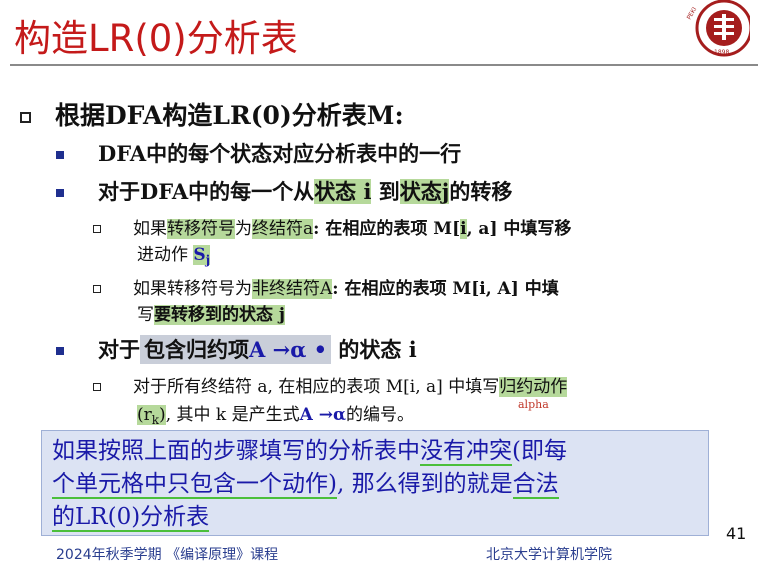 The width and height of the screenshot is (763, 564). Describe the element at coordinates (25, 117) in the screenshot. I see `outline-square-bullet-icon` at that location.